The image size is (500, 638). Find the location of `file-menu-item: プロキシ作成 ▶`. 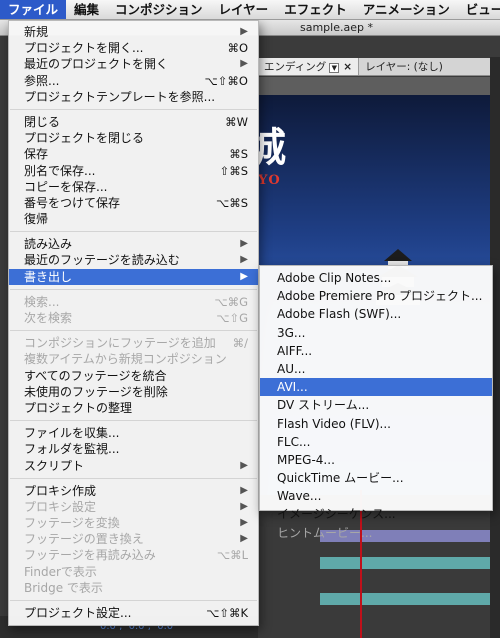

file-menu-item: プロキシ作成 ▶ is located at coordinates (133, 491).